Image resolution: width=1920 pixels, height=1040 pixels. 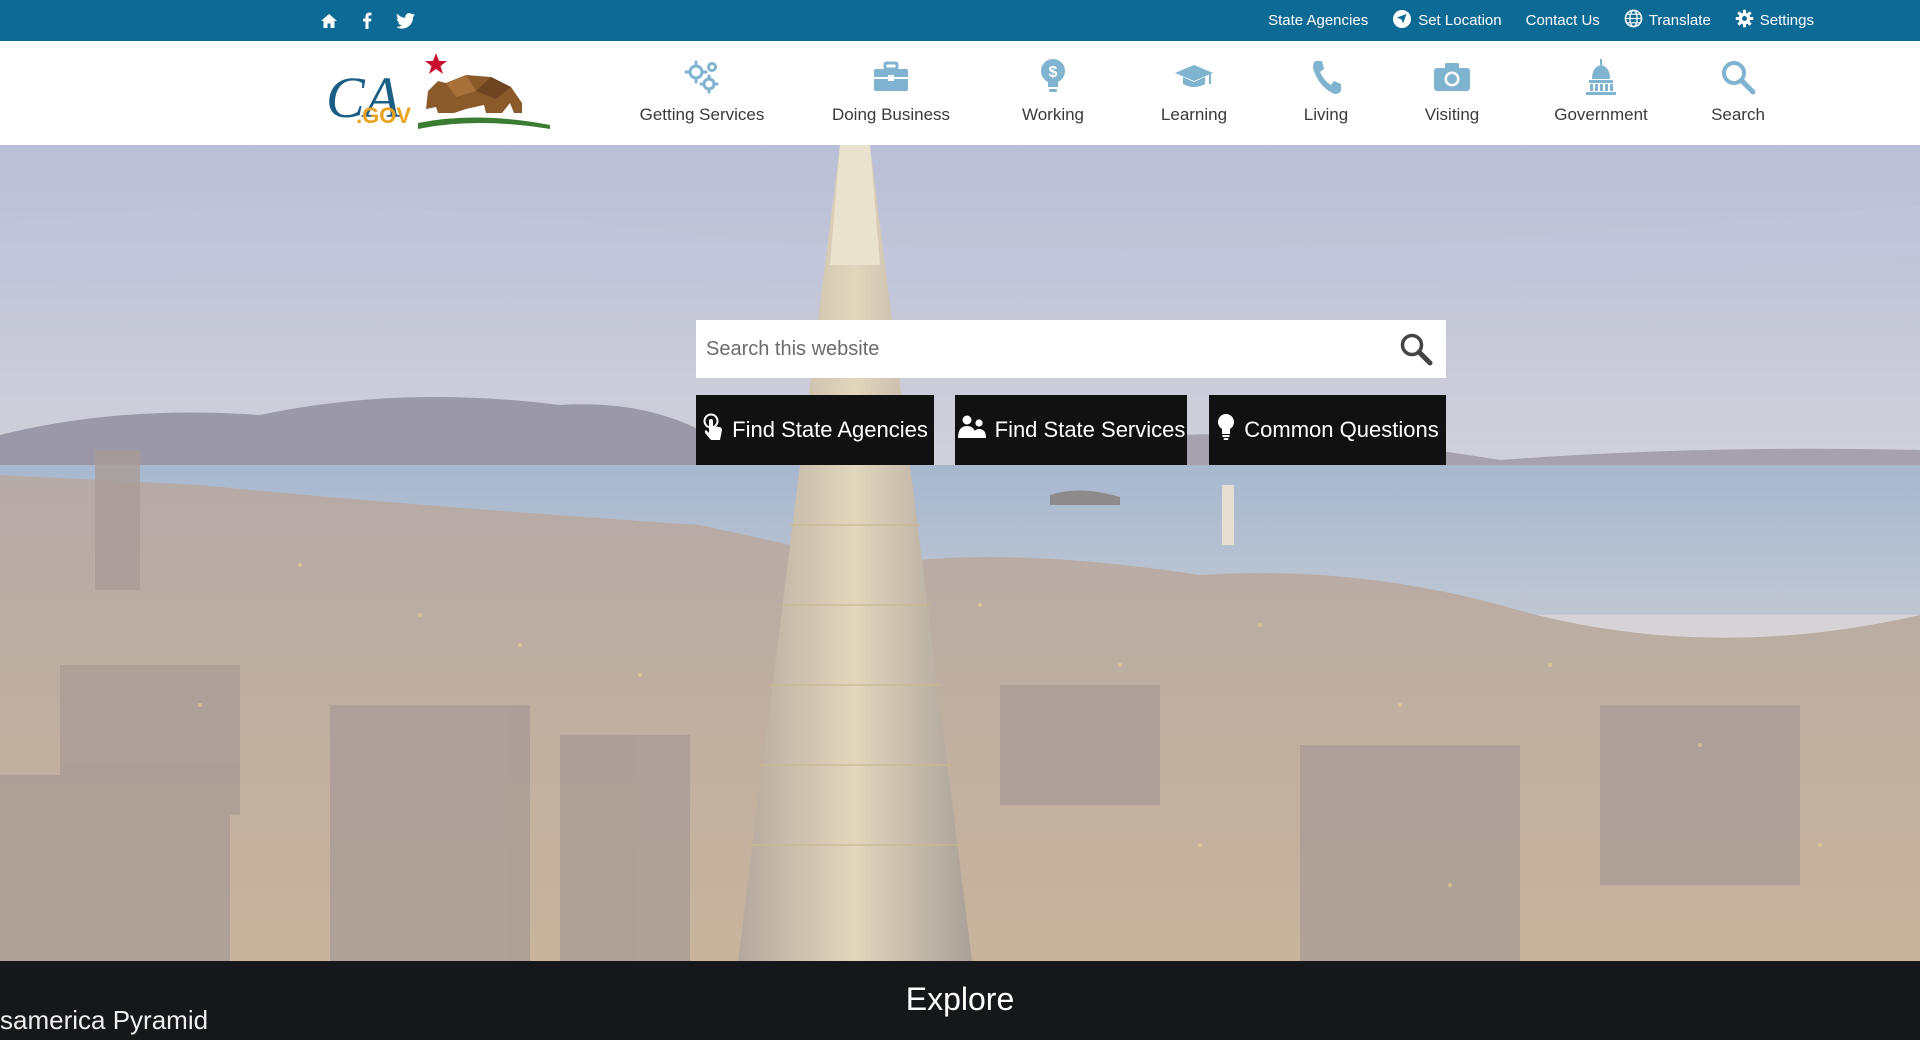 I want to click on contact-us-label: Contact Us, so click(x=1562, y=20).